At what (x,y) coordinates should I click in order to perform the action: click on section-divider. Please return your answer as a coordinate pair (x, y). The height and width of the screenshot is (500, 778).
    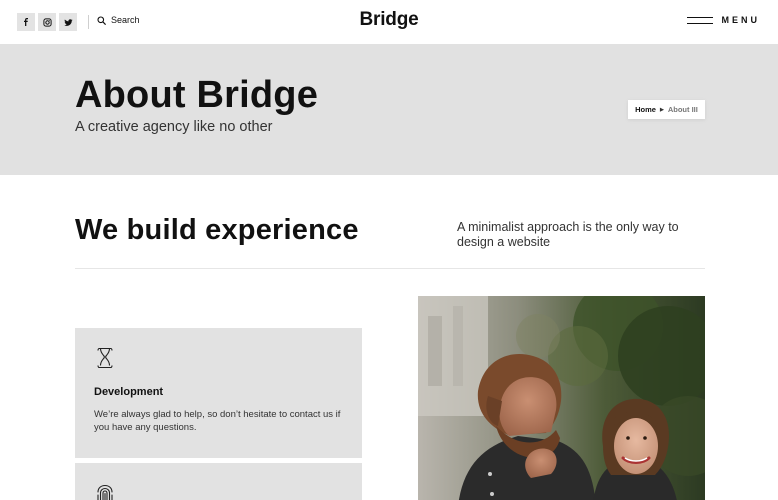
    Looking at the image, I should click on (390, 268).